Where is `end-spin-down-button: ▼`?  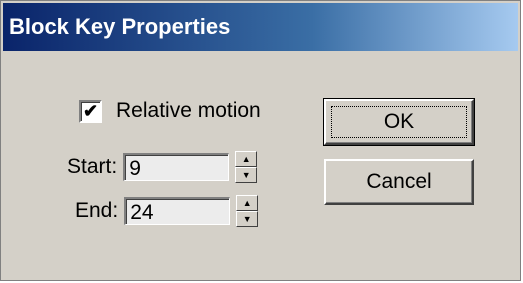
end-spin-down-button: ▼ is located at coordinates (247, 219).